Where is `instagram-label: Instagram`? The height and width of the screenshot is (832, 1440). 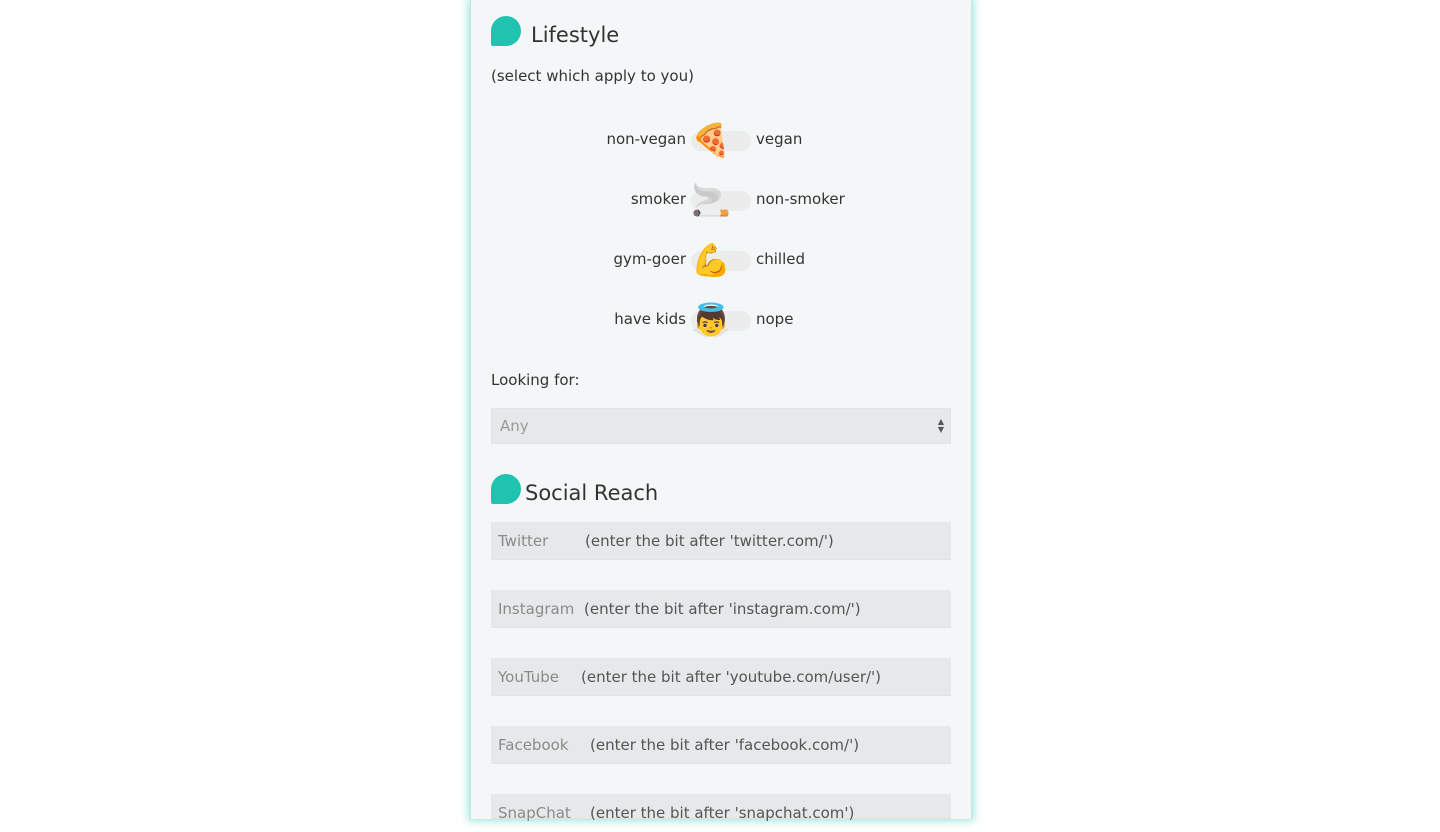 instagram-label: Instagram is located at coordinates (536, 609).